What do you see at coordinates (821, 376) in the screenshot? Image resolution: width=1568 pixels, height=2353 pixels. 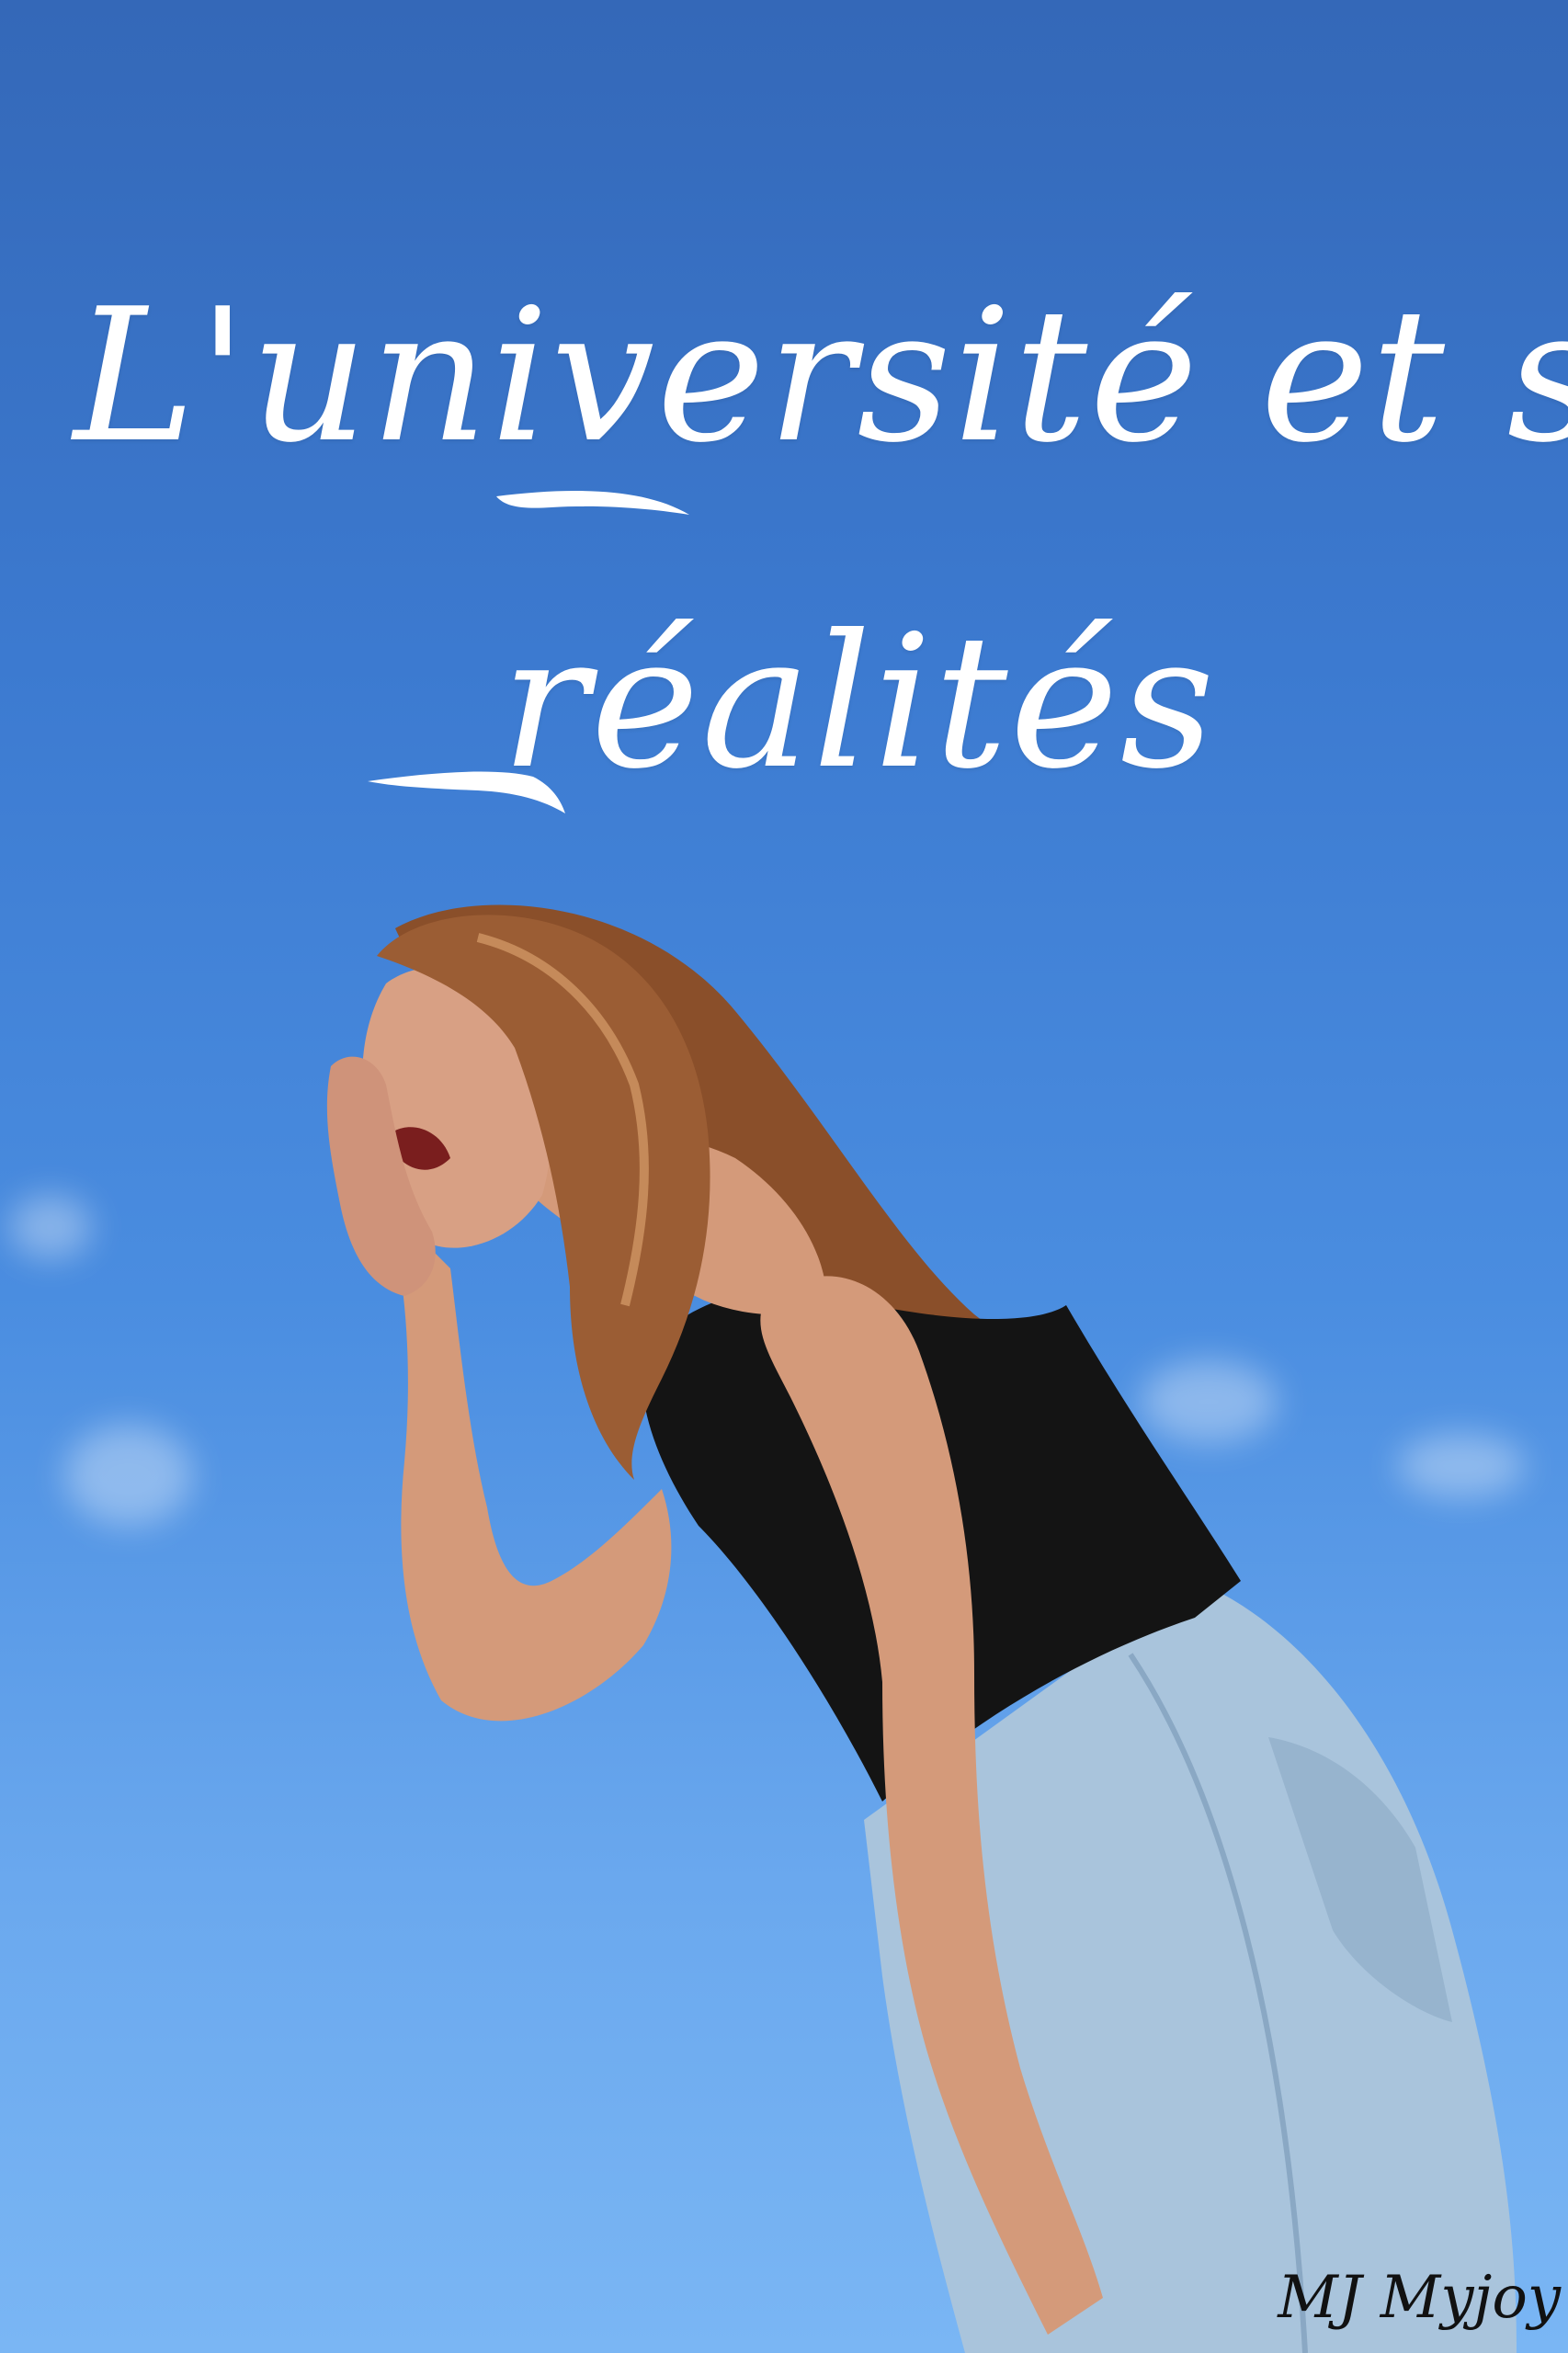 I see `title-line-1: L'université et ses` at bounding box center [821, 376].